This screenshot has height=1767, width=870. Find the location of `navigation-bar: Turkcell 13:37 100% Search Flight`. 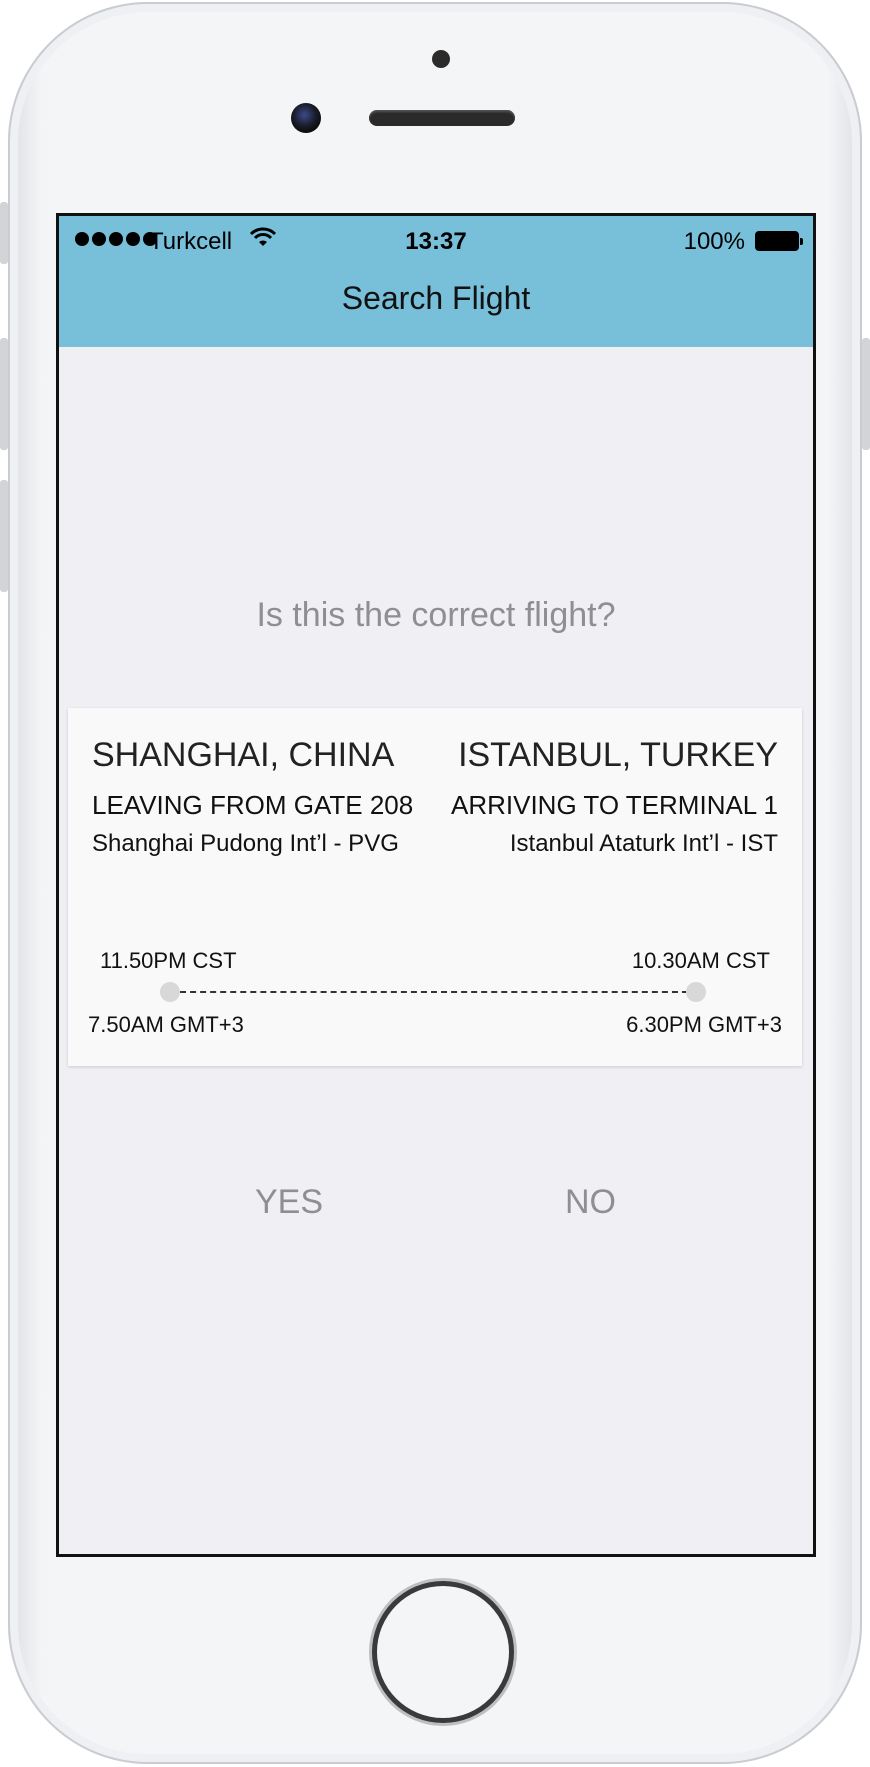

navigation-bar: Turkcell 13:37 100% Search Flight is located at coordinates (436, 281).